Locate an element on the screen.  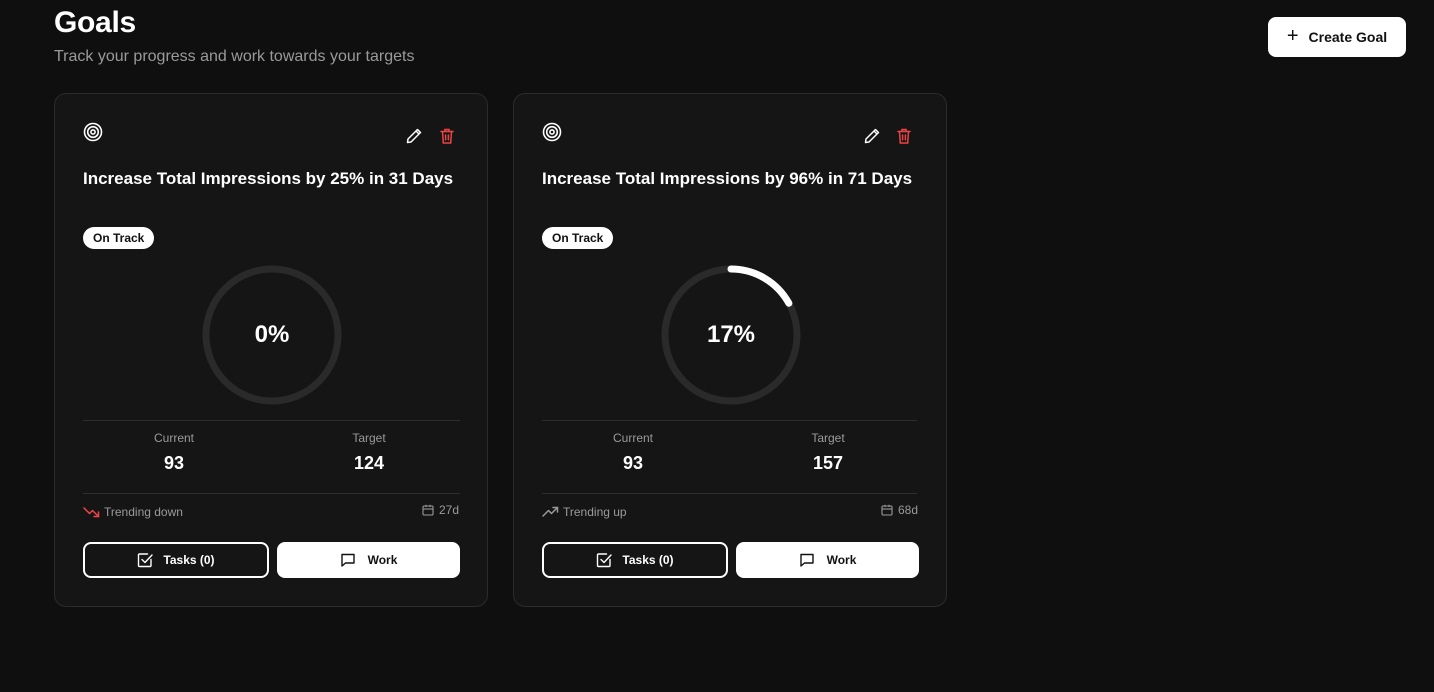
days-remaining: 68d is located at coordinates (899, 510).